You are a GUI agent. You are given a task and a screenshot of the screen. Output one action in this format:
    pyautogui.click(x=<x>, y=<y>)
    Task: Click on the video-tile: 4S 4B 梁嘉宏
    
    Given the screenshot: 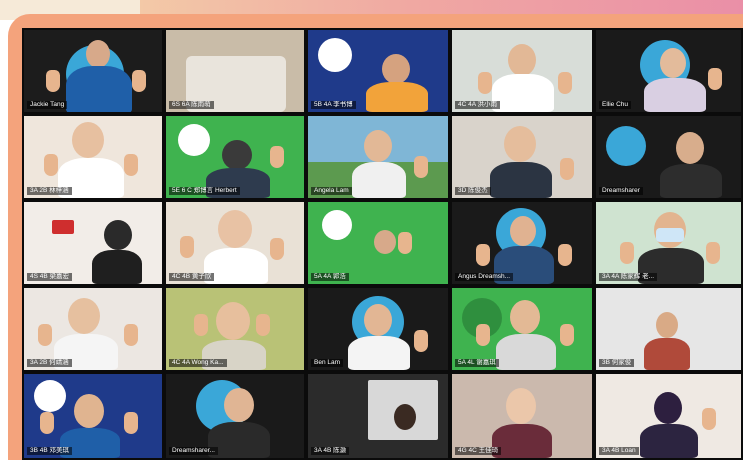 What is the action you would take?
    pyautogui.click(x=93, y=243)
    